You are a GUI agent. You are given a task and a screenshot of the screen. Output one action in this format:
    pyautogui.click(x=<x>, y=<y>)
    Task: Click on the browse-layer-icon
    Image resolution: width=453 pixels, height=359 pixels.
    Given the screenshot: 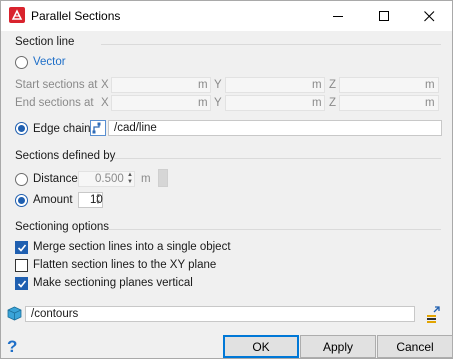 What is the action you would take?
    pyautogui.click(x=434, y=315)
    